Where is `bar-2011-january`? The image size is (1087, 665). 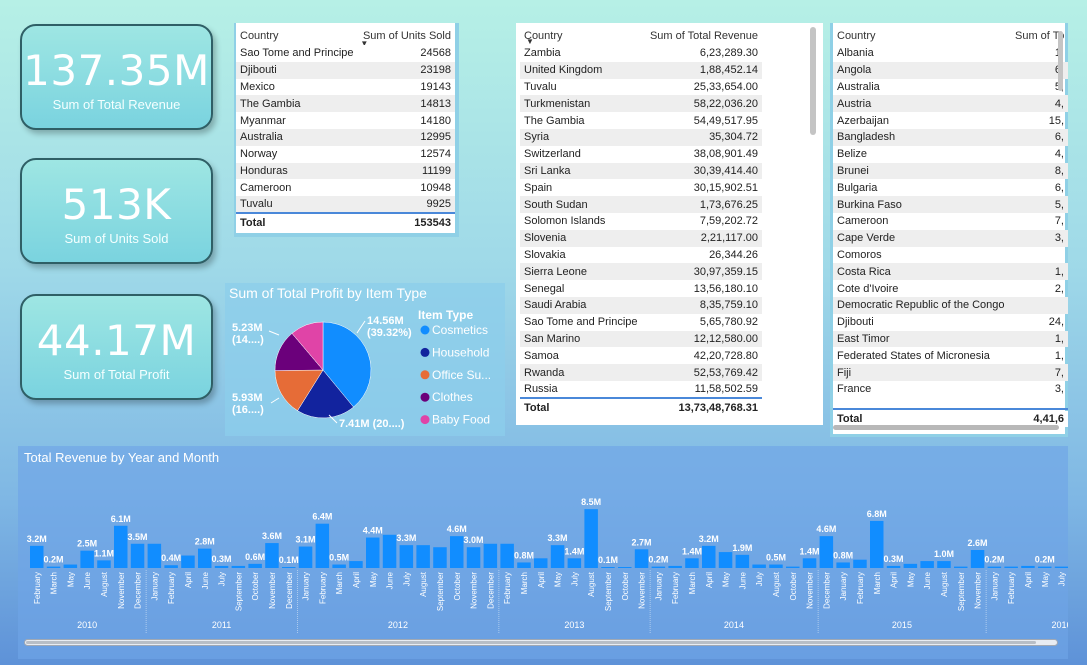
bar-2011-january is located at coordinates (154, 555).